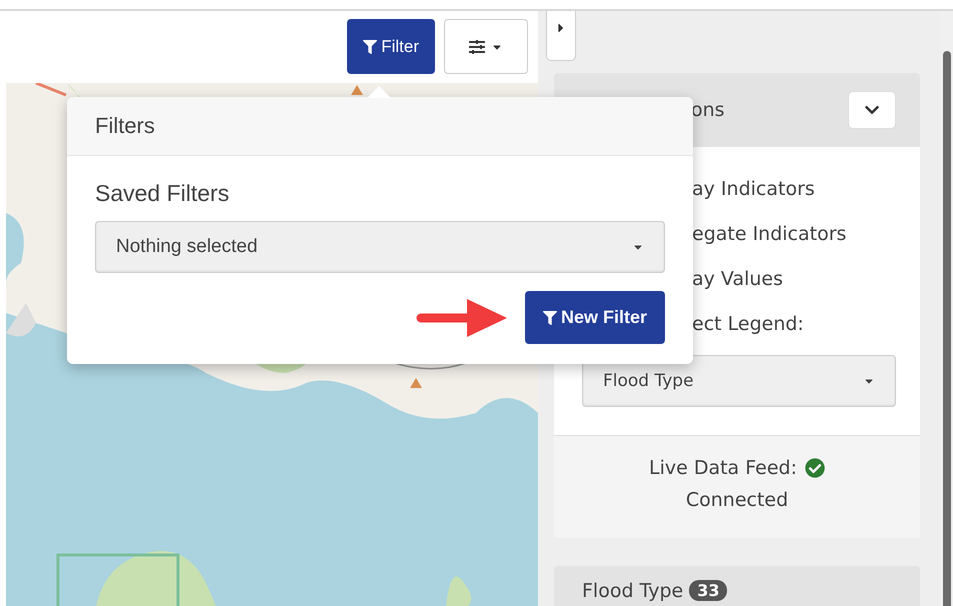 The width and height of the screenshot is (953, 606). Describe the element at coordinates (594, 317) in the screenshot. I see `new-filter-button: New Filter` at that location.